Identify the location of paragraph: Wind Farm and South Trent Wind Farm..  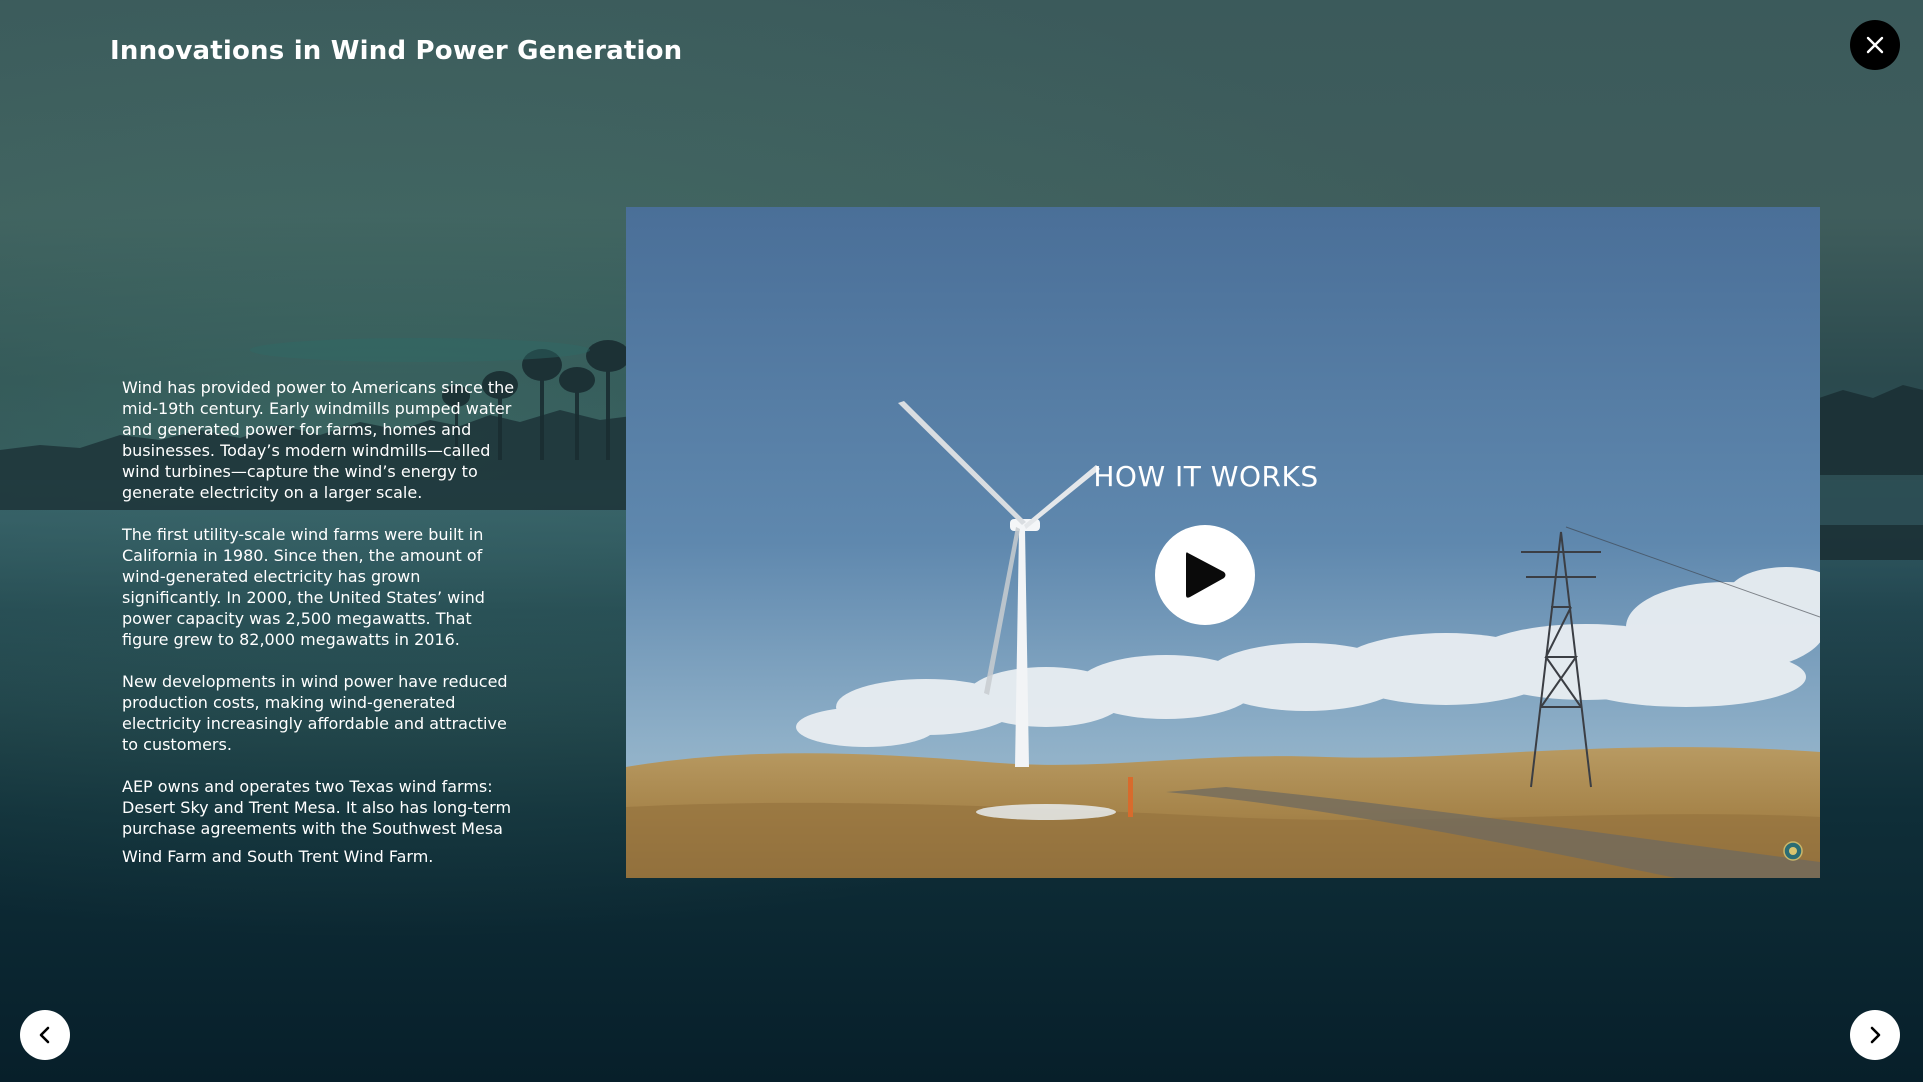
(278, 856).